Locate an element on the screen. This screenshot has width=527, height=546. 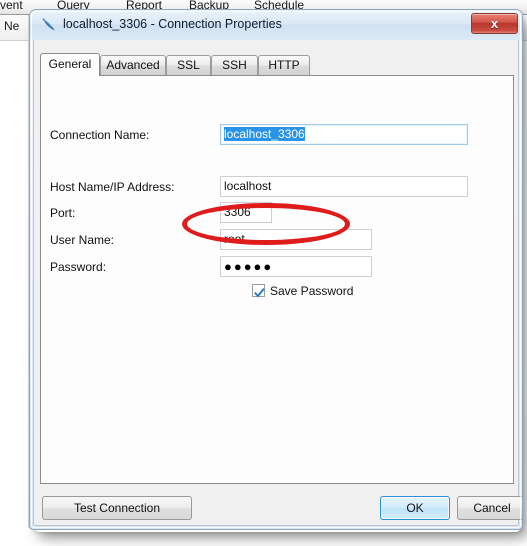
ok-button: OK is located at coordinates (415, 508).